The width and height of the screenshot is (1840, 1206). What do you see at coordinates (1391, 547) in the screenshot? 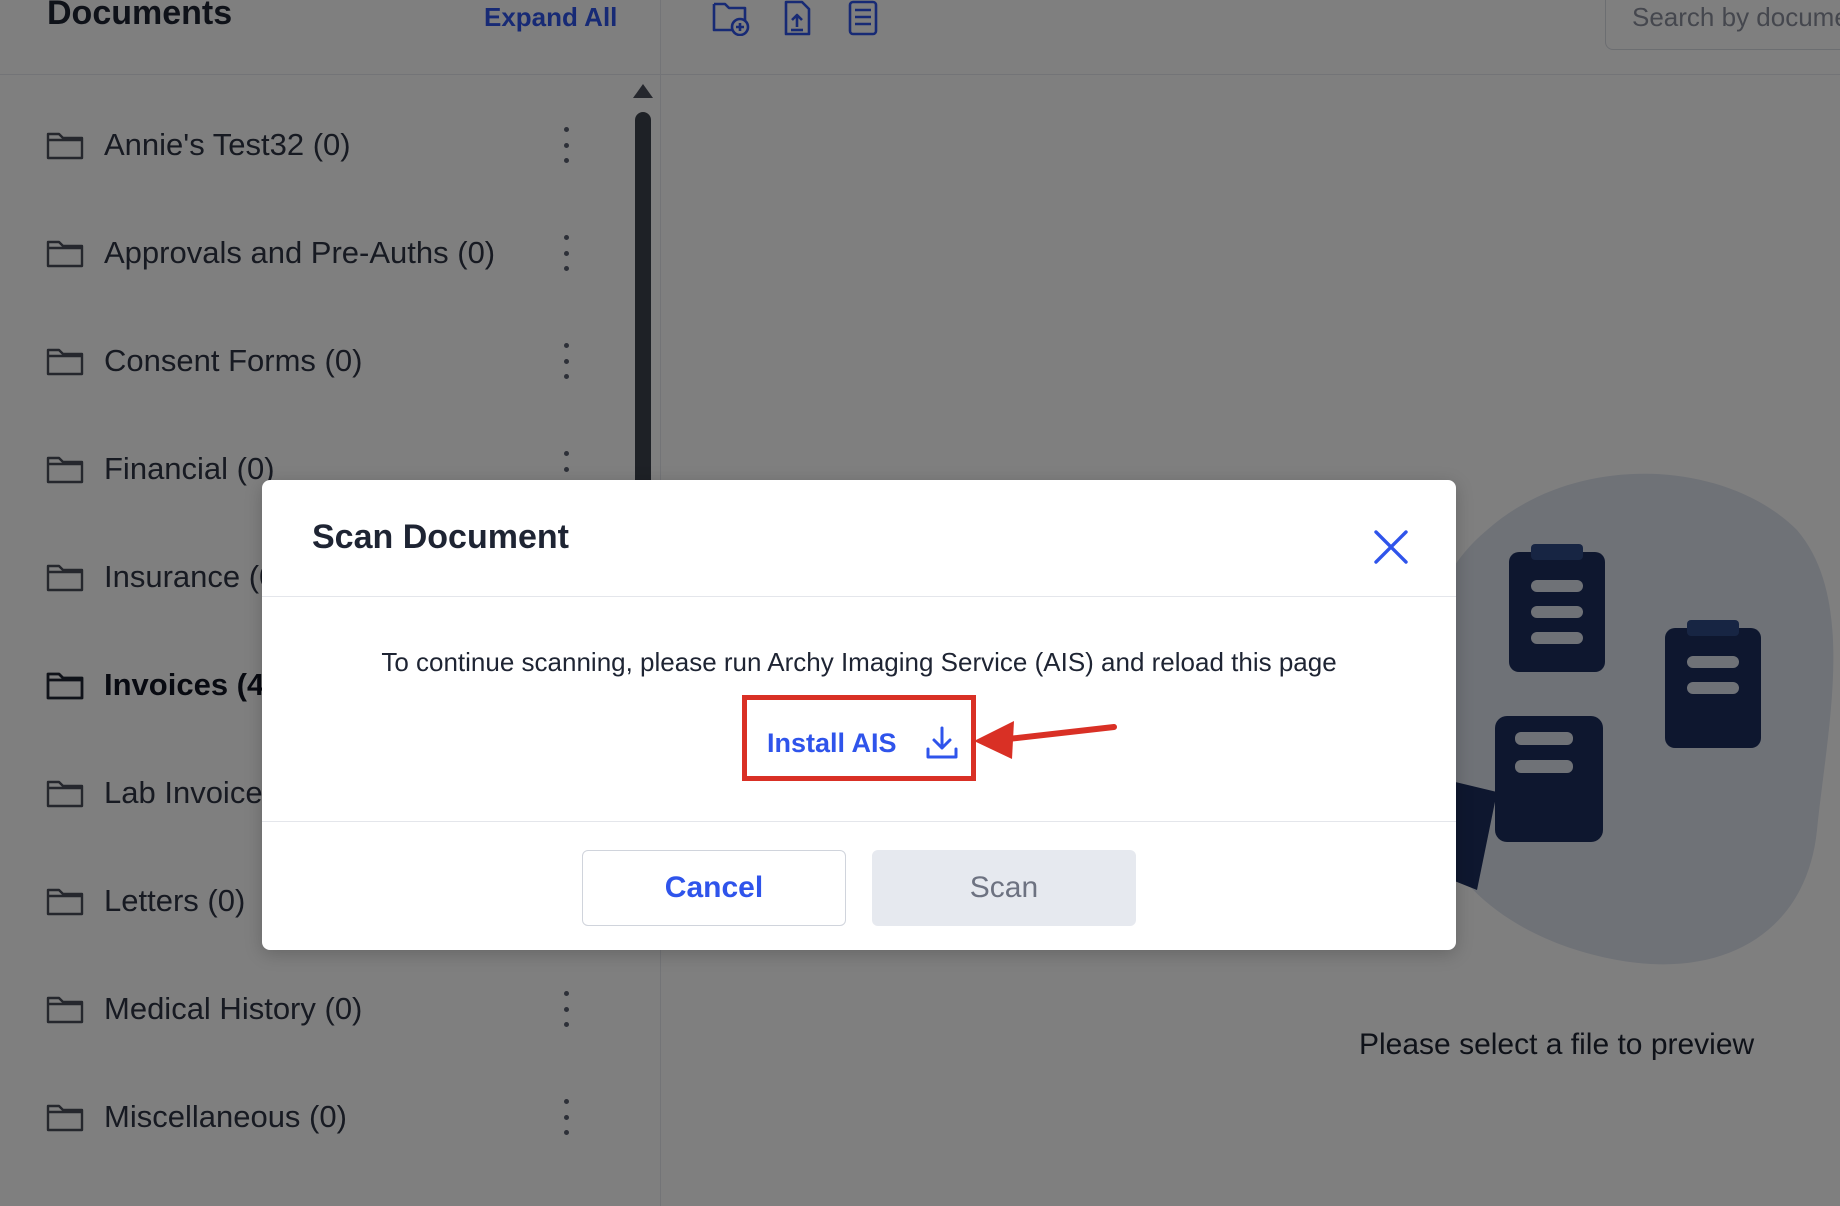
I see `close-icon` at bounding box center [1391, 547].